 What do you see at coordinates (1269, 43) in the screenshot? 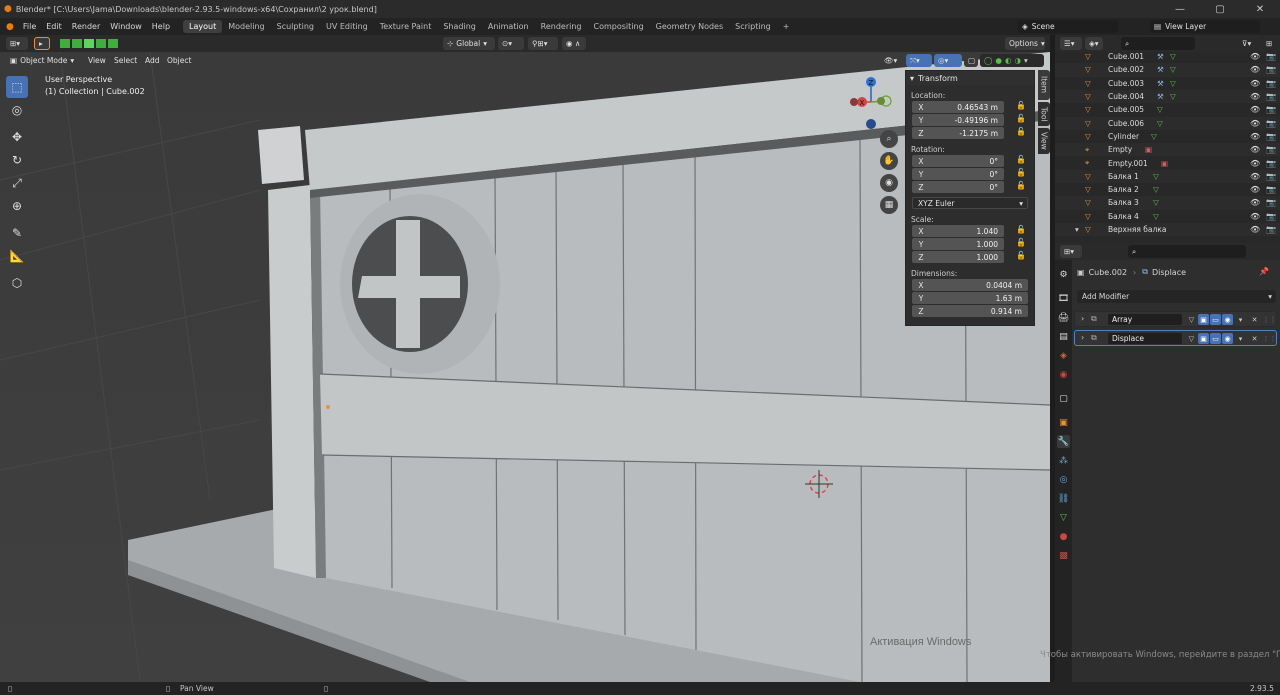
I see `new-collection-icon: ⊞` at bounding box center [1269, 43].